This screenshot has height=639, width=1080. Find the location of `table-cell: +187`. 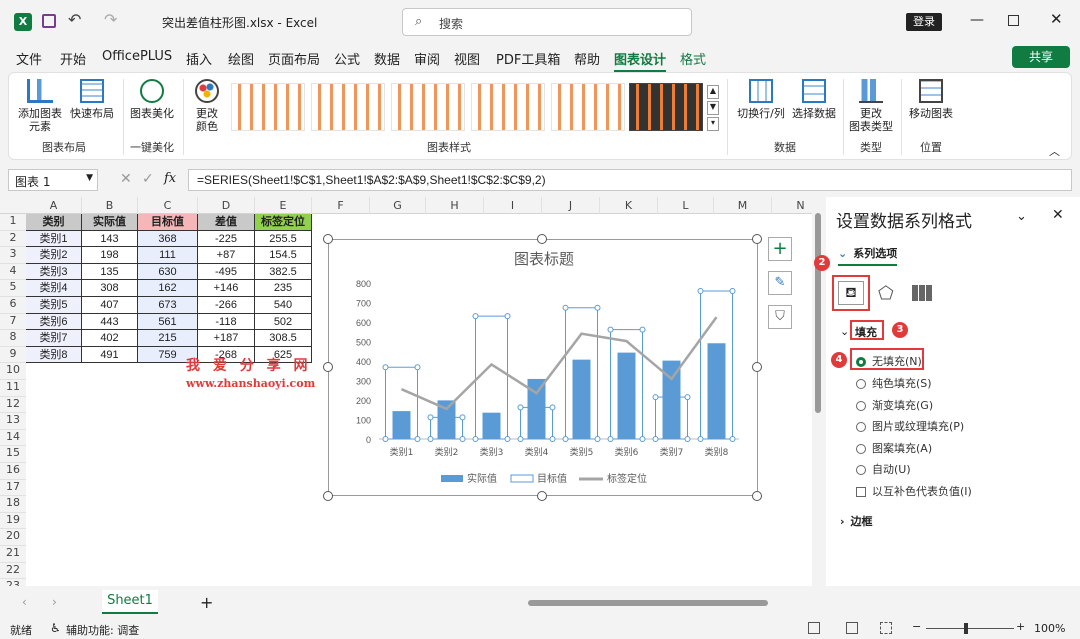

table-cell: +187 is located at coordinates (226, 338).